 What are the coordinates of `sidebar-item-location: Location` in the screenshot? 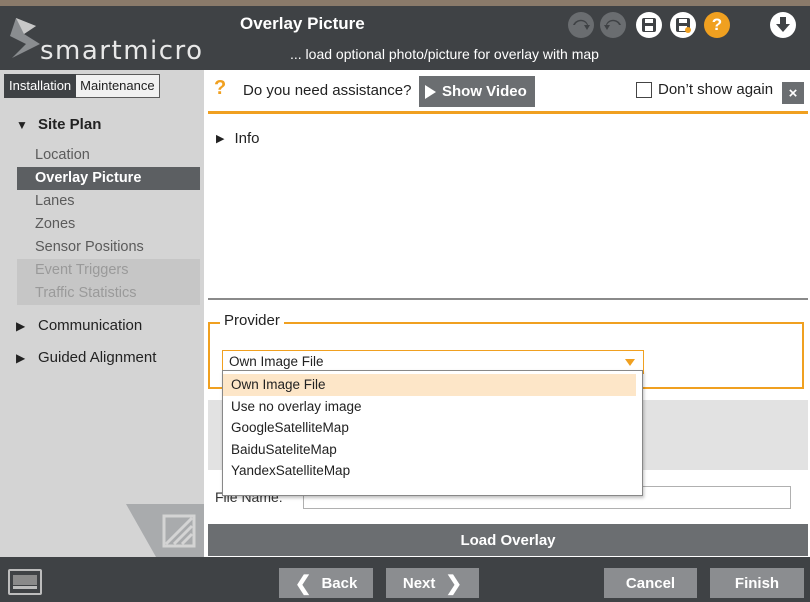 It's located at (108, 155).